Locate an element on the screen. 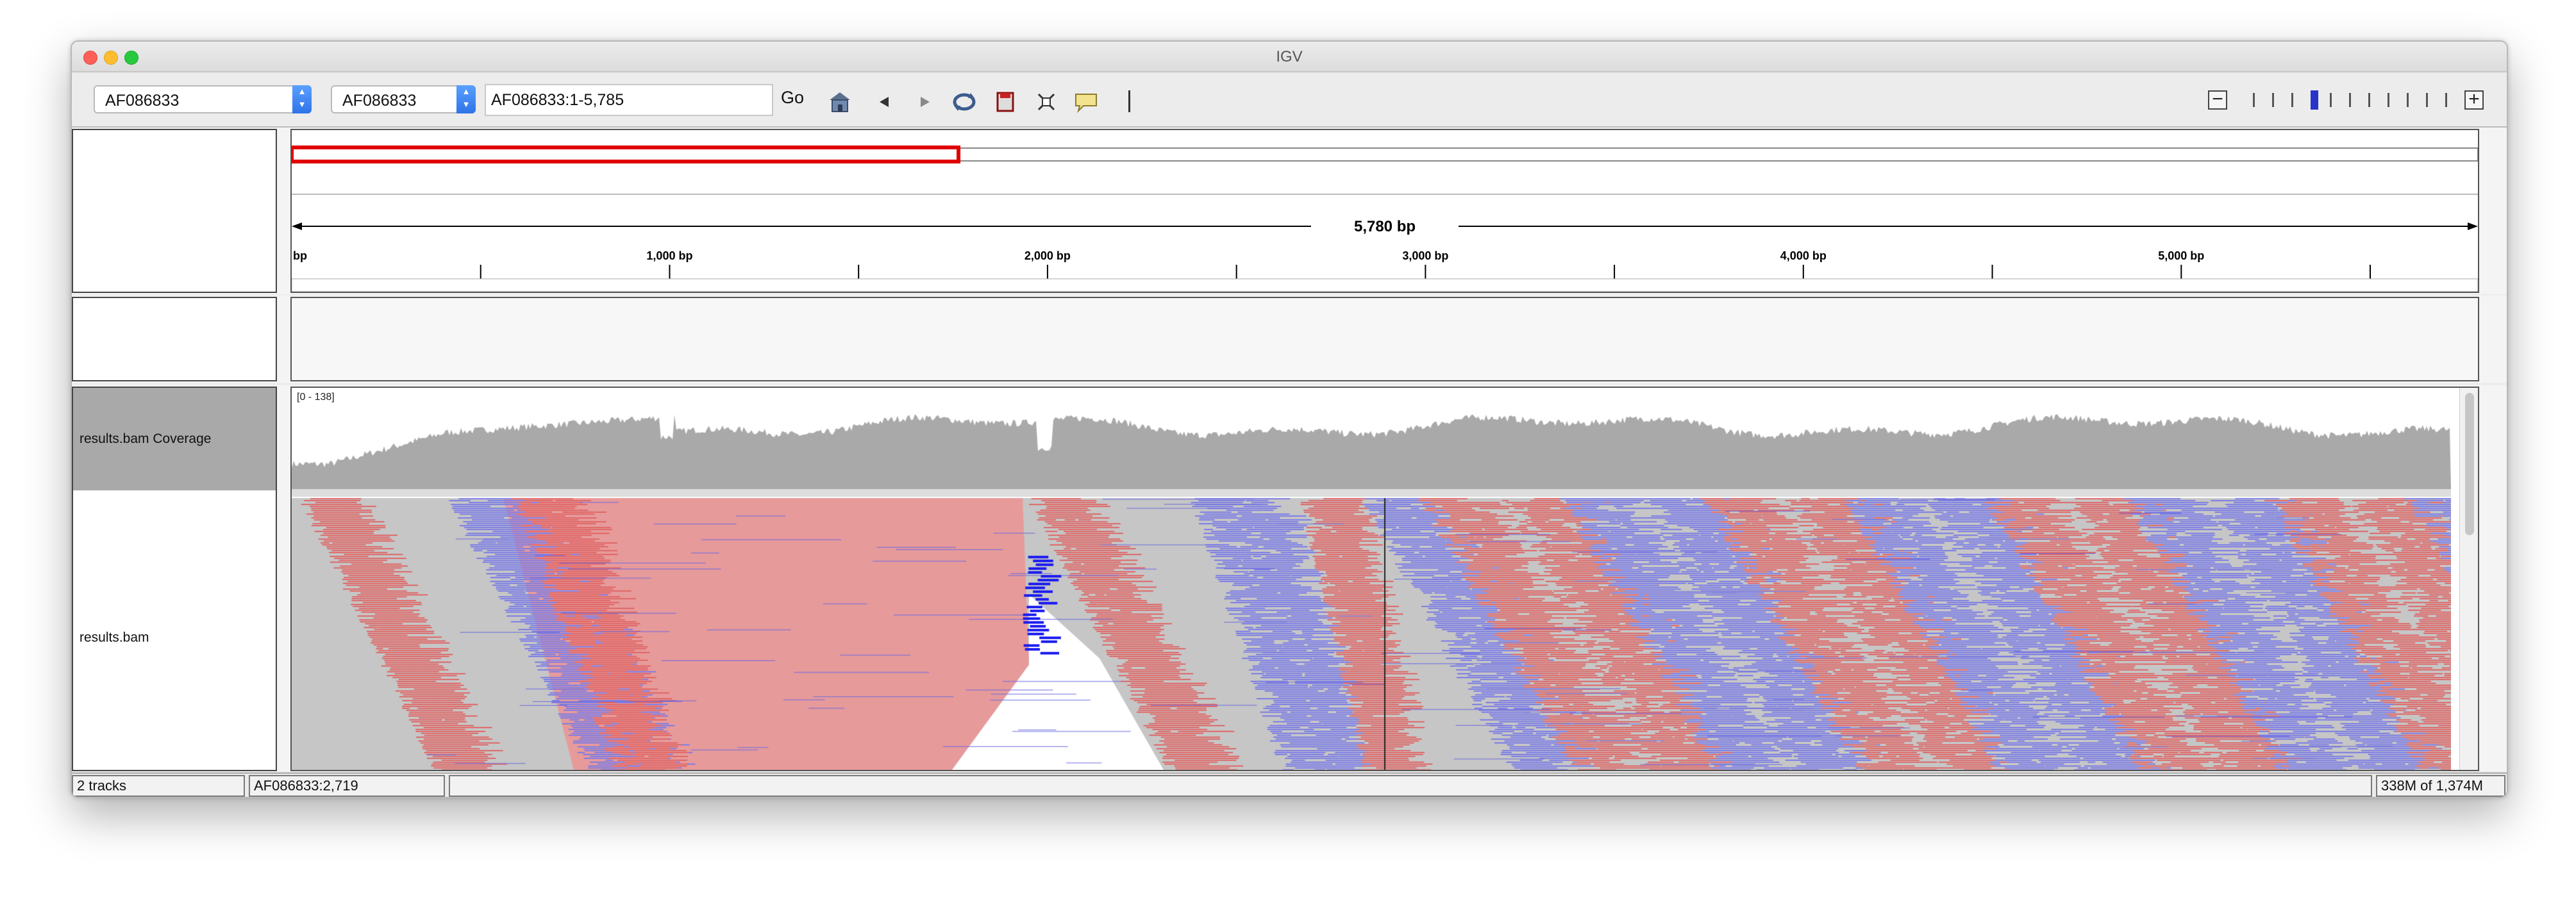 The height and width of the screenshot is (900, 2576). vertical-scrollbar is located at coordinates (2468, 579).